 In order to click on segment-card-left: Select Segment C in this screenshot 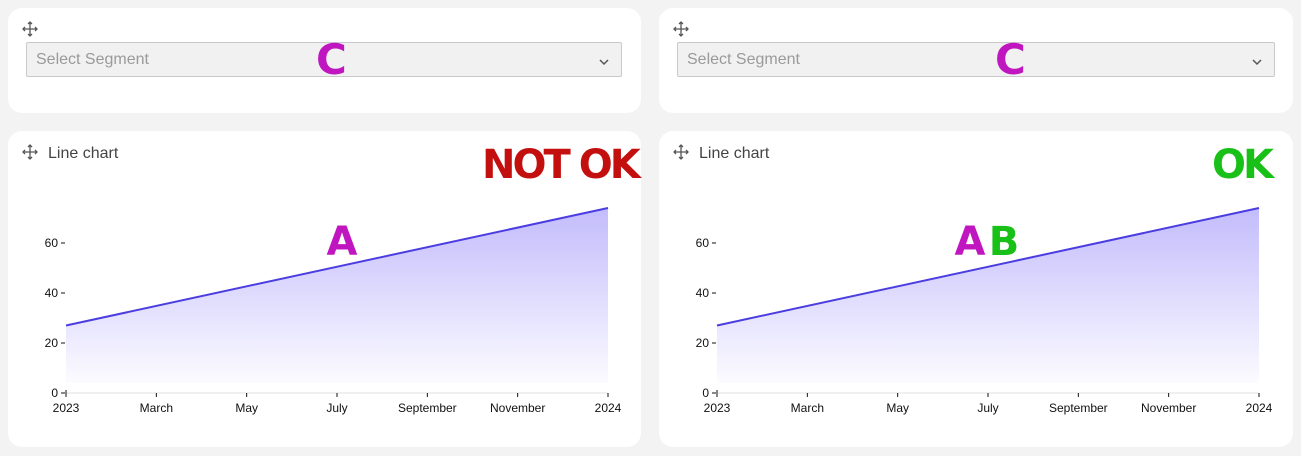, I will do `click(324, 60)`.